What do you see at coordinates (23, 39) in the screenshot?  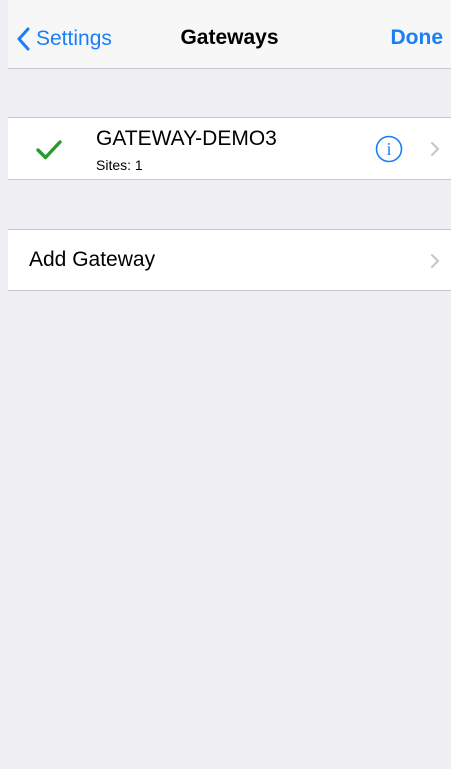 I see `chevron-left-icon` at bounding box center [23, 39].